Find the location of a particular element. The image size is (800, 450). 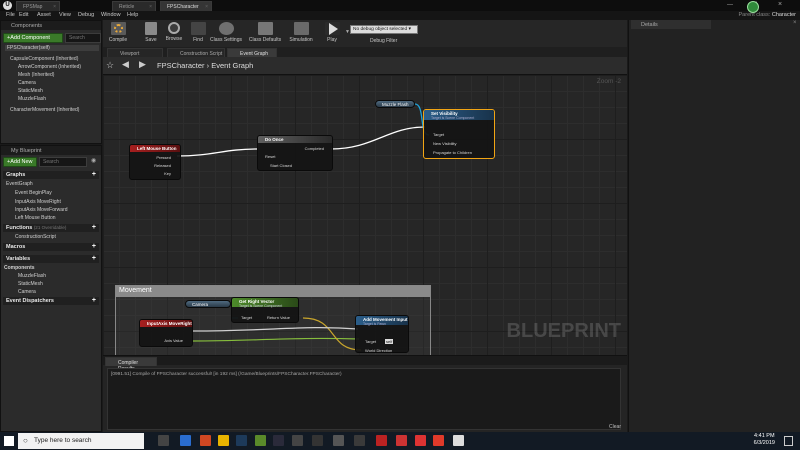

components-subcategory: Components is located at coordinates (19, 268).